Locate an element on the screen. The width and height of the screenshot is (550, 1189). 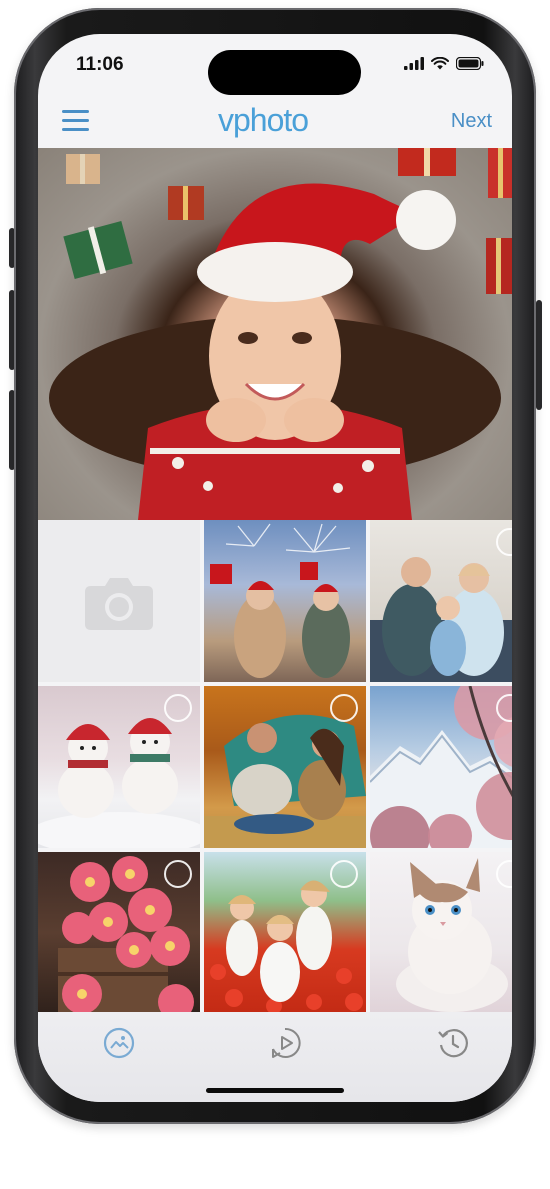
wifi-icon is located at coordinates (440, 65).